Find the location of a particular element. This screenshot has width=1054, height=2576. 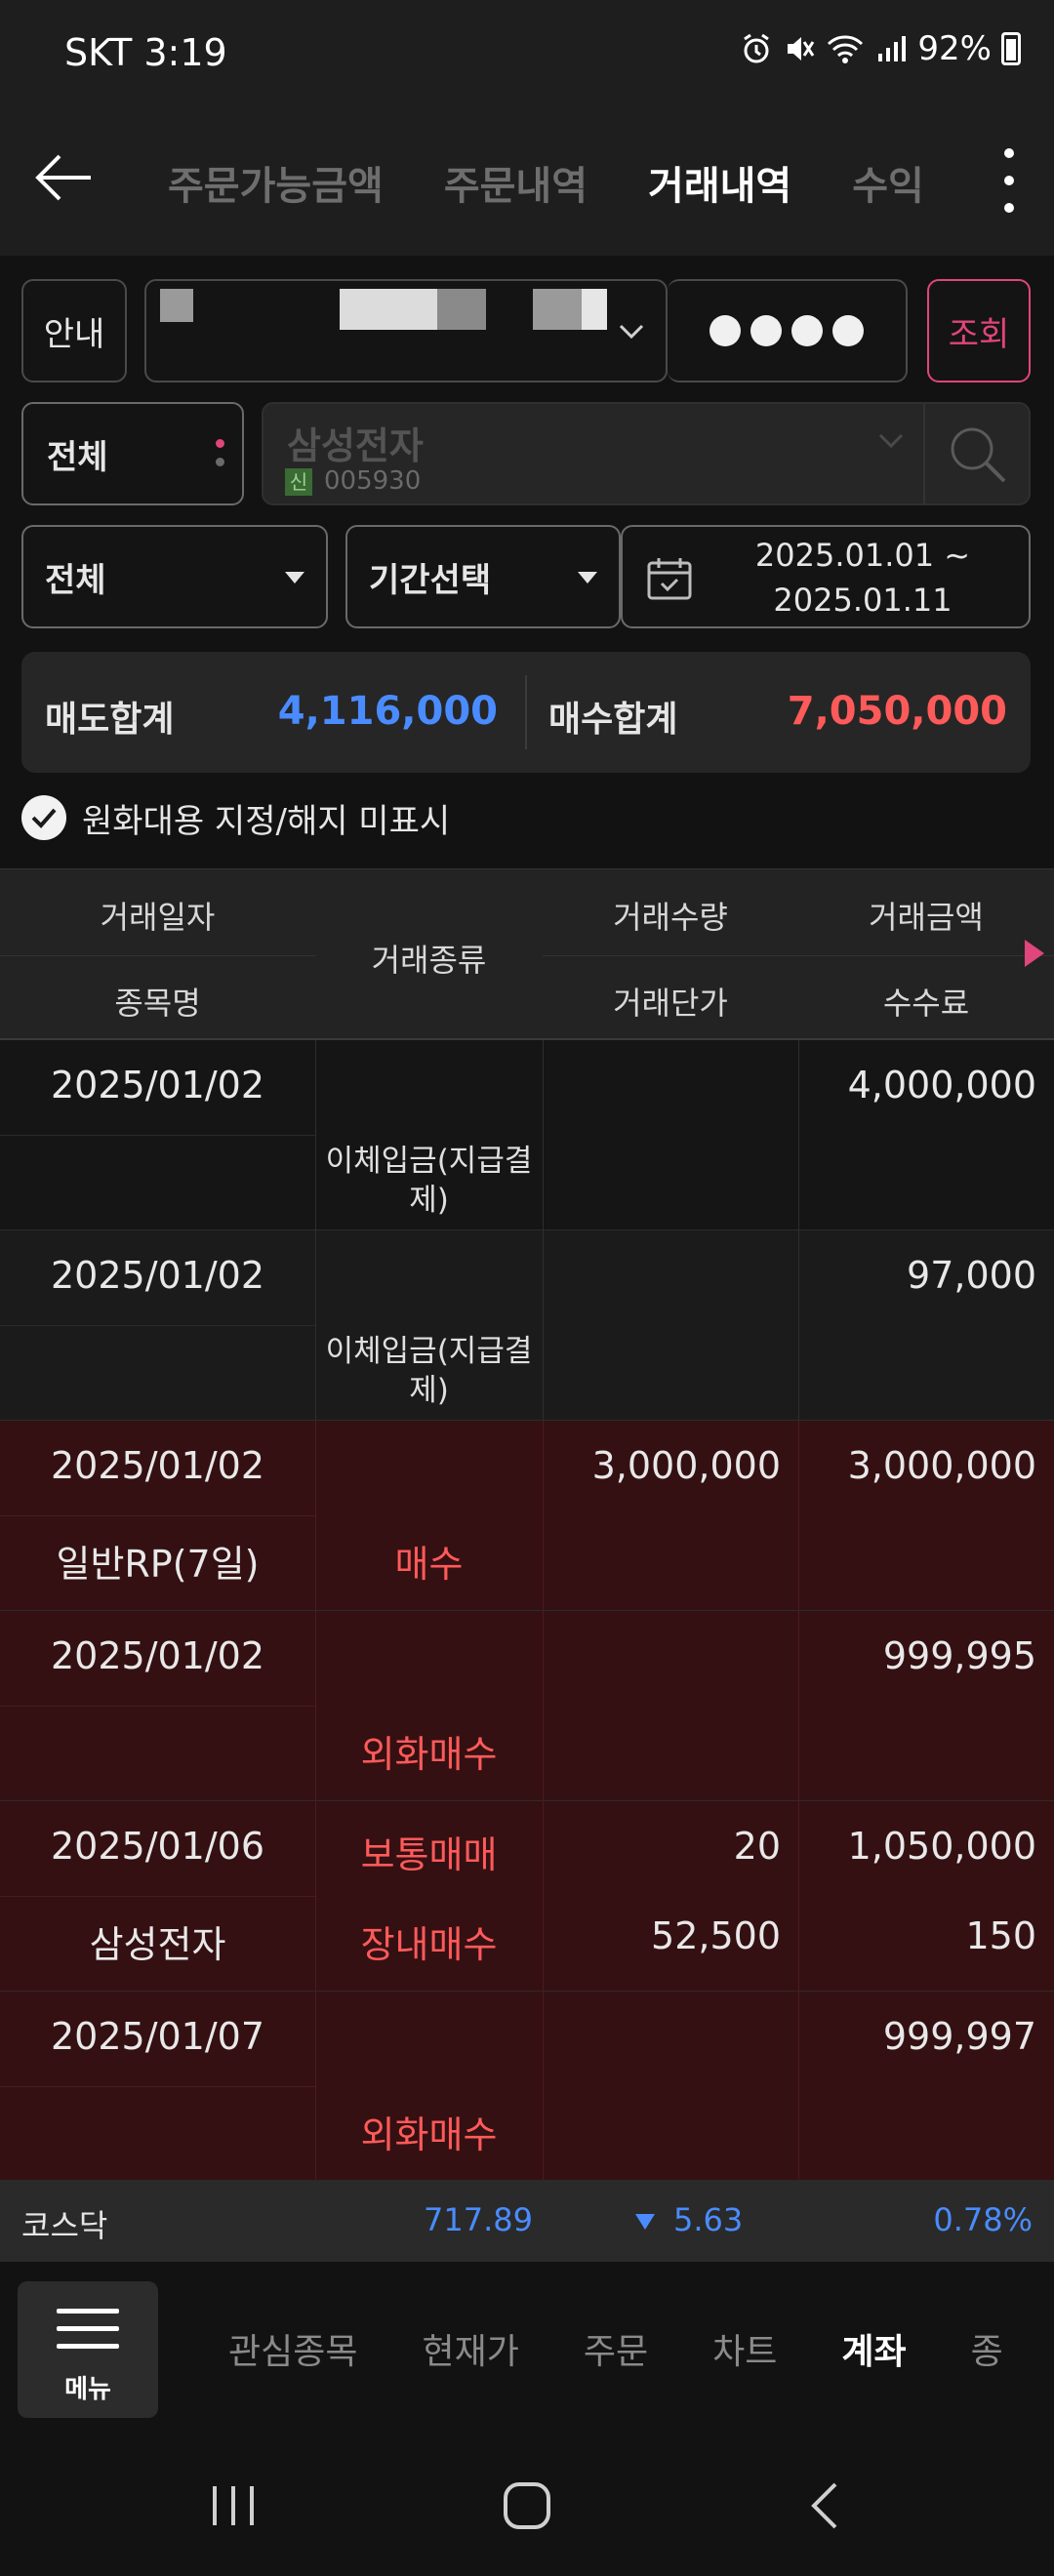

tab-profit: 수익 is located at coordinates (888, 182).